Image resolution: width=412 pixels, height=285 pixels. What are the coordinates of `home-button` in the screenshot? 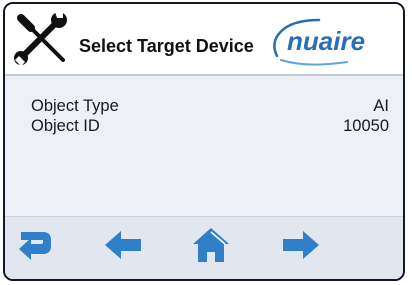 It's located at (211, 245).